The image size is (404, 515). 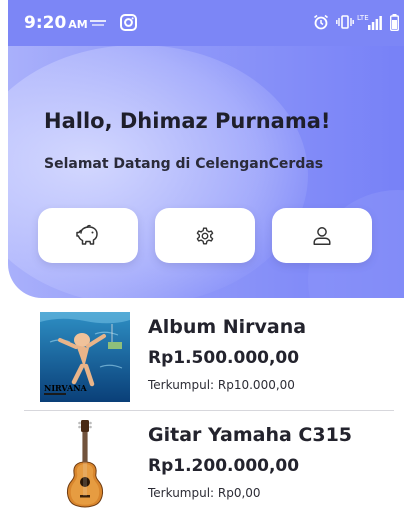 What do you see at coordinates (85, 464) in the screenshot?
I see `guitar-thumbnail` at bounding box center [85, 464].